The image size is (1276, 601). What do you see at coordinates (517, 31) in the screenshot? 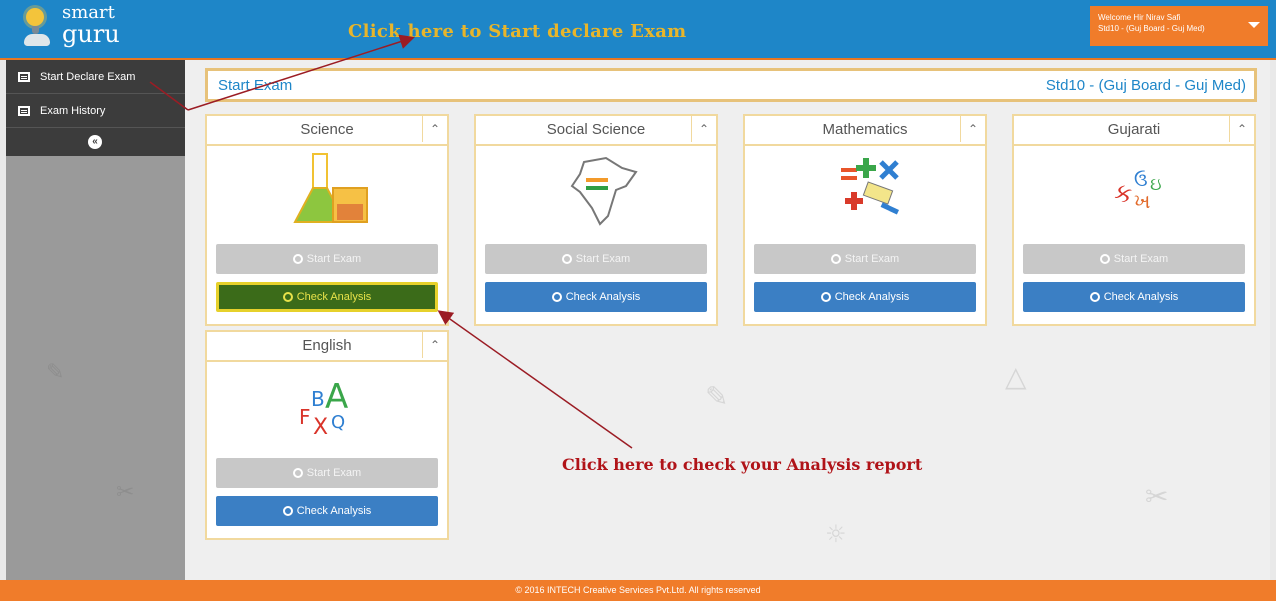
I see `callout-start-declare: Click here to Start declare Exam` at bounding box center [517, 31].